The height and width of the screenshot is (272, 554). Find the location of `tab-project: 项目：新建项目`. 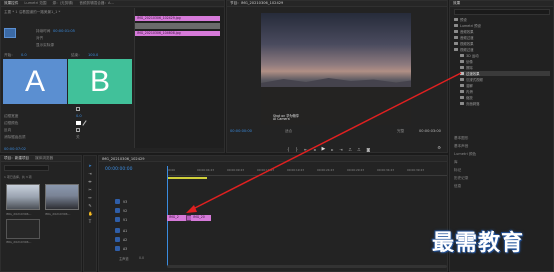

tab-project: 项目：新建项目 is located at coordinates (16, 158).